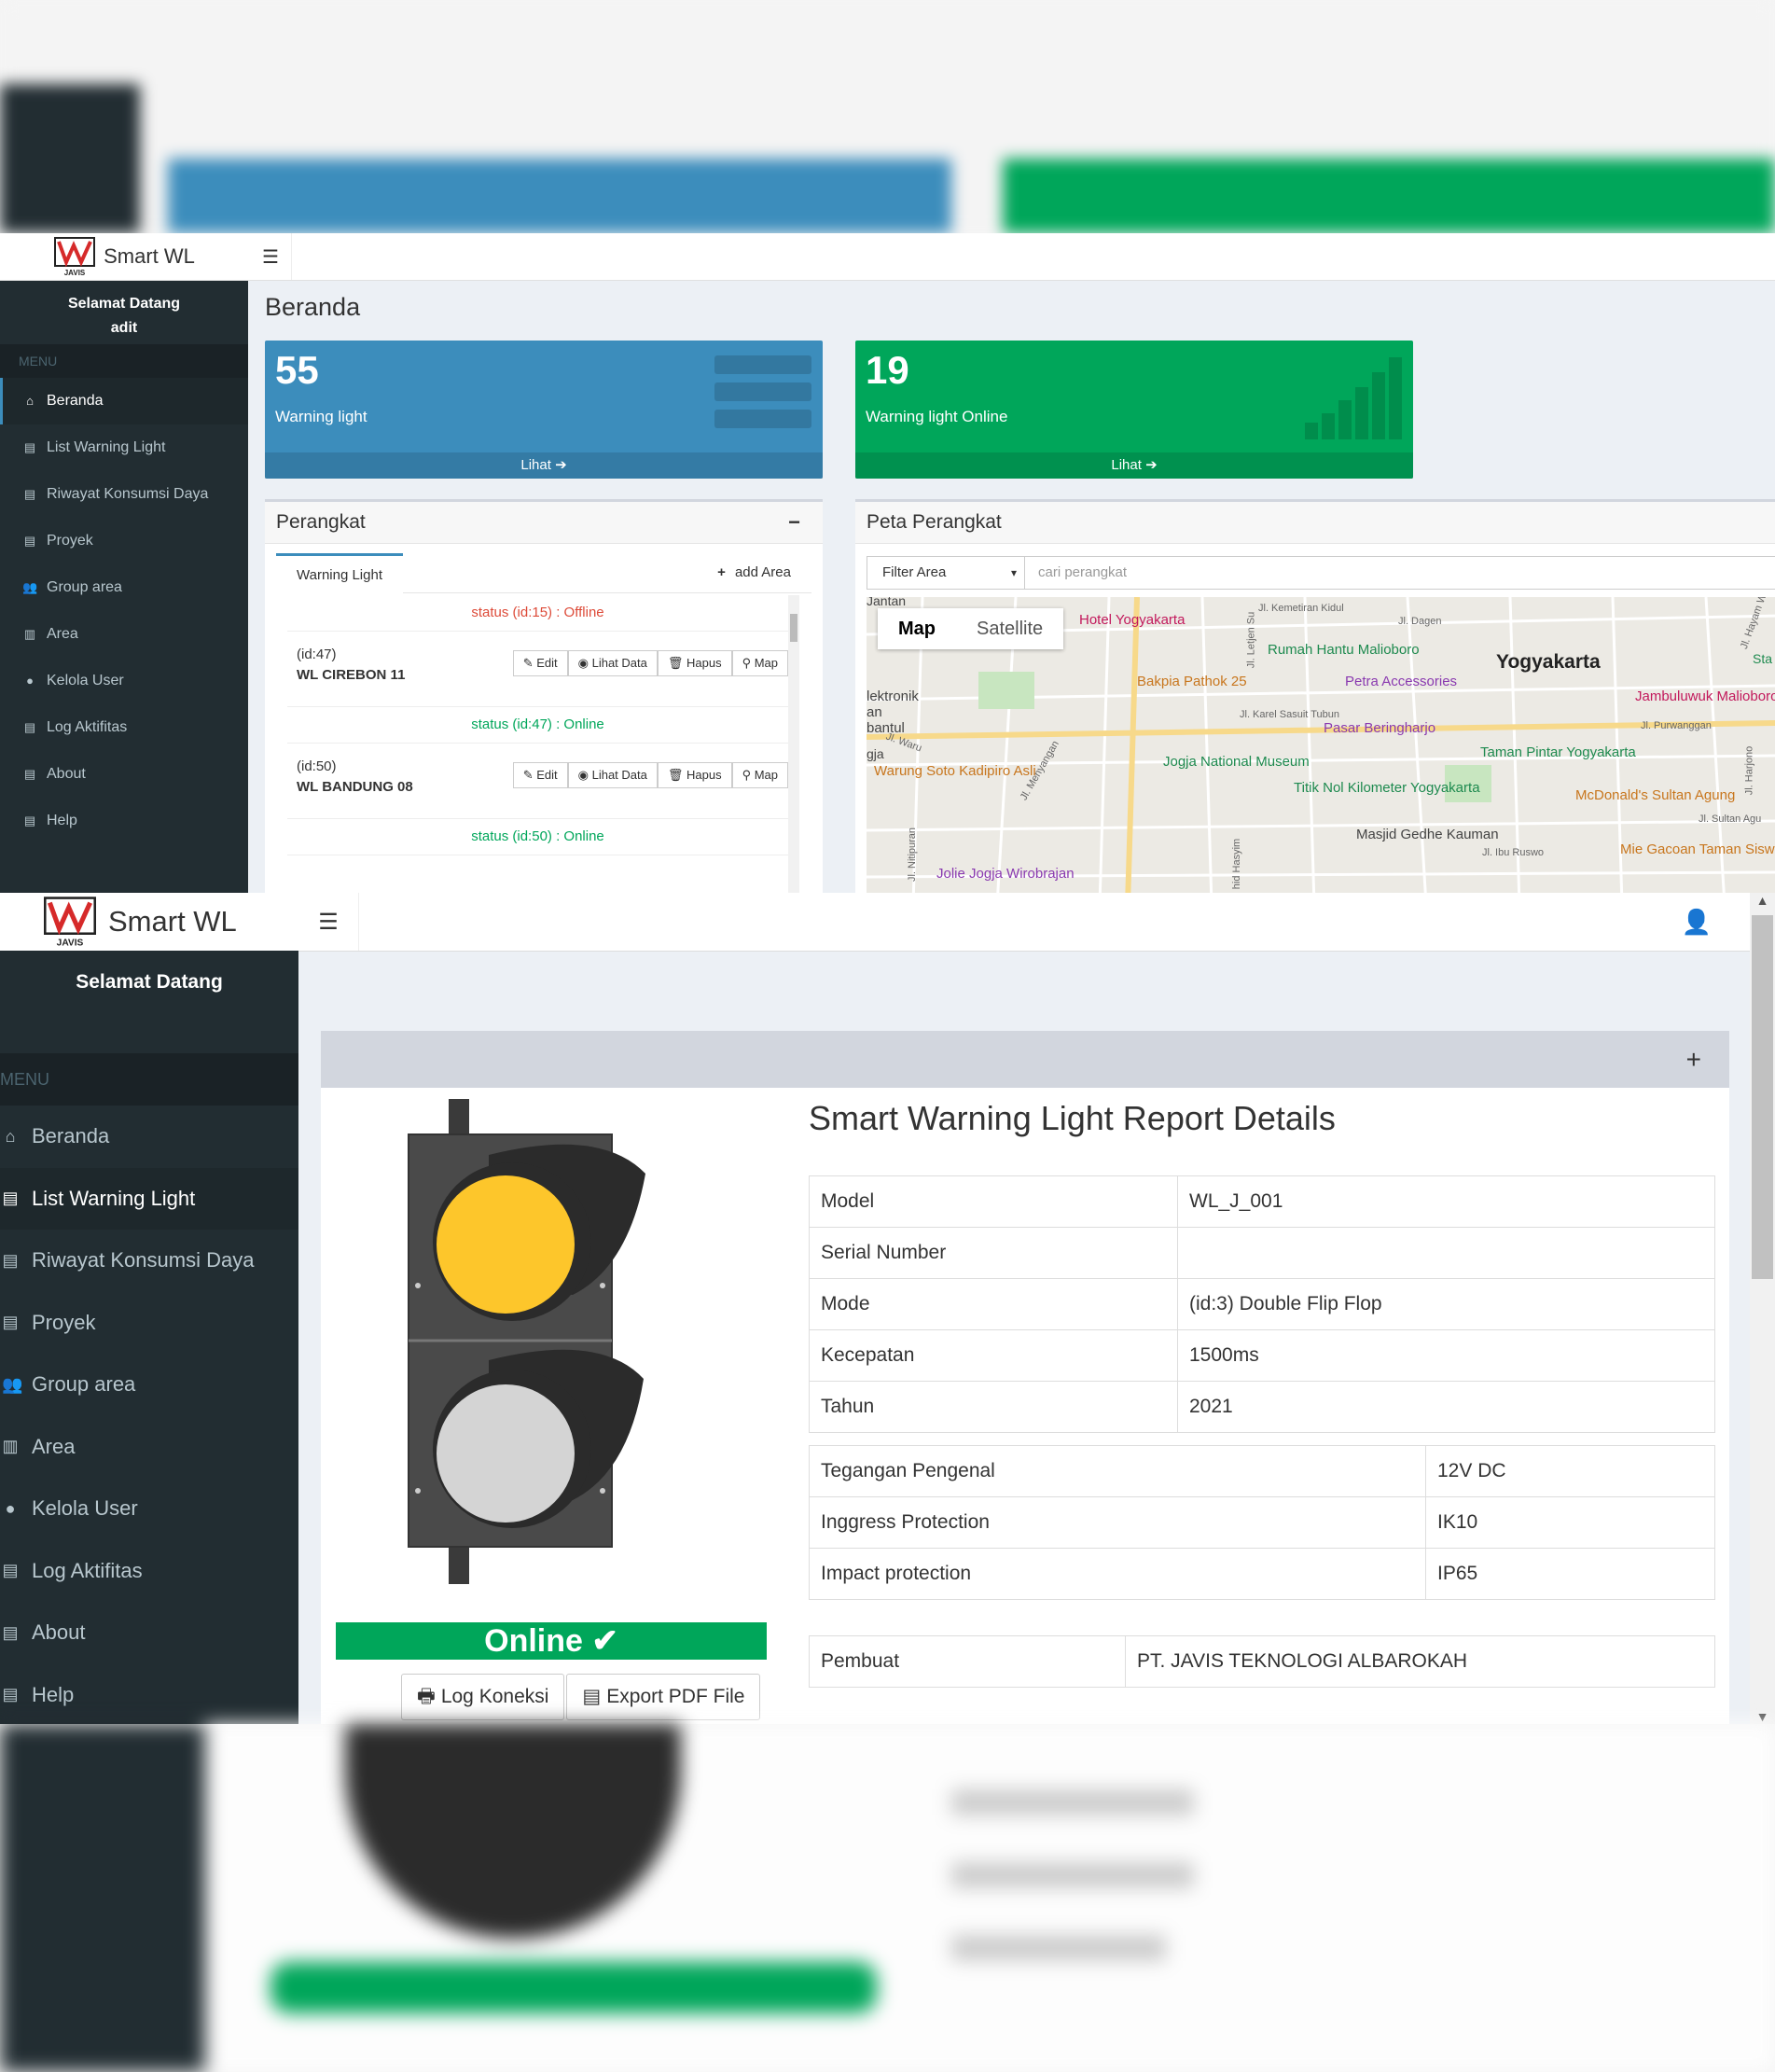 The height and width of the screenshot is (2072, 1775). What do you see at coordinates (124, 304) in the screenshot?
I see `welcome-text: Selamat Datang` at bounding box center [124, 304].